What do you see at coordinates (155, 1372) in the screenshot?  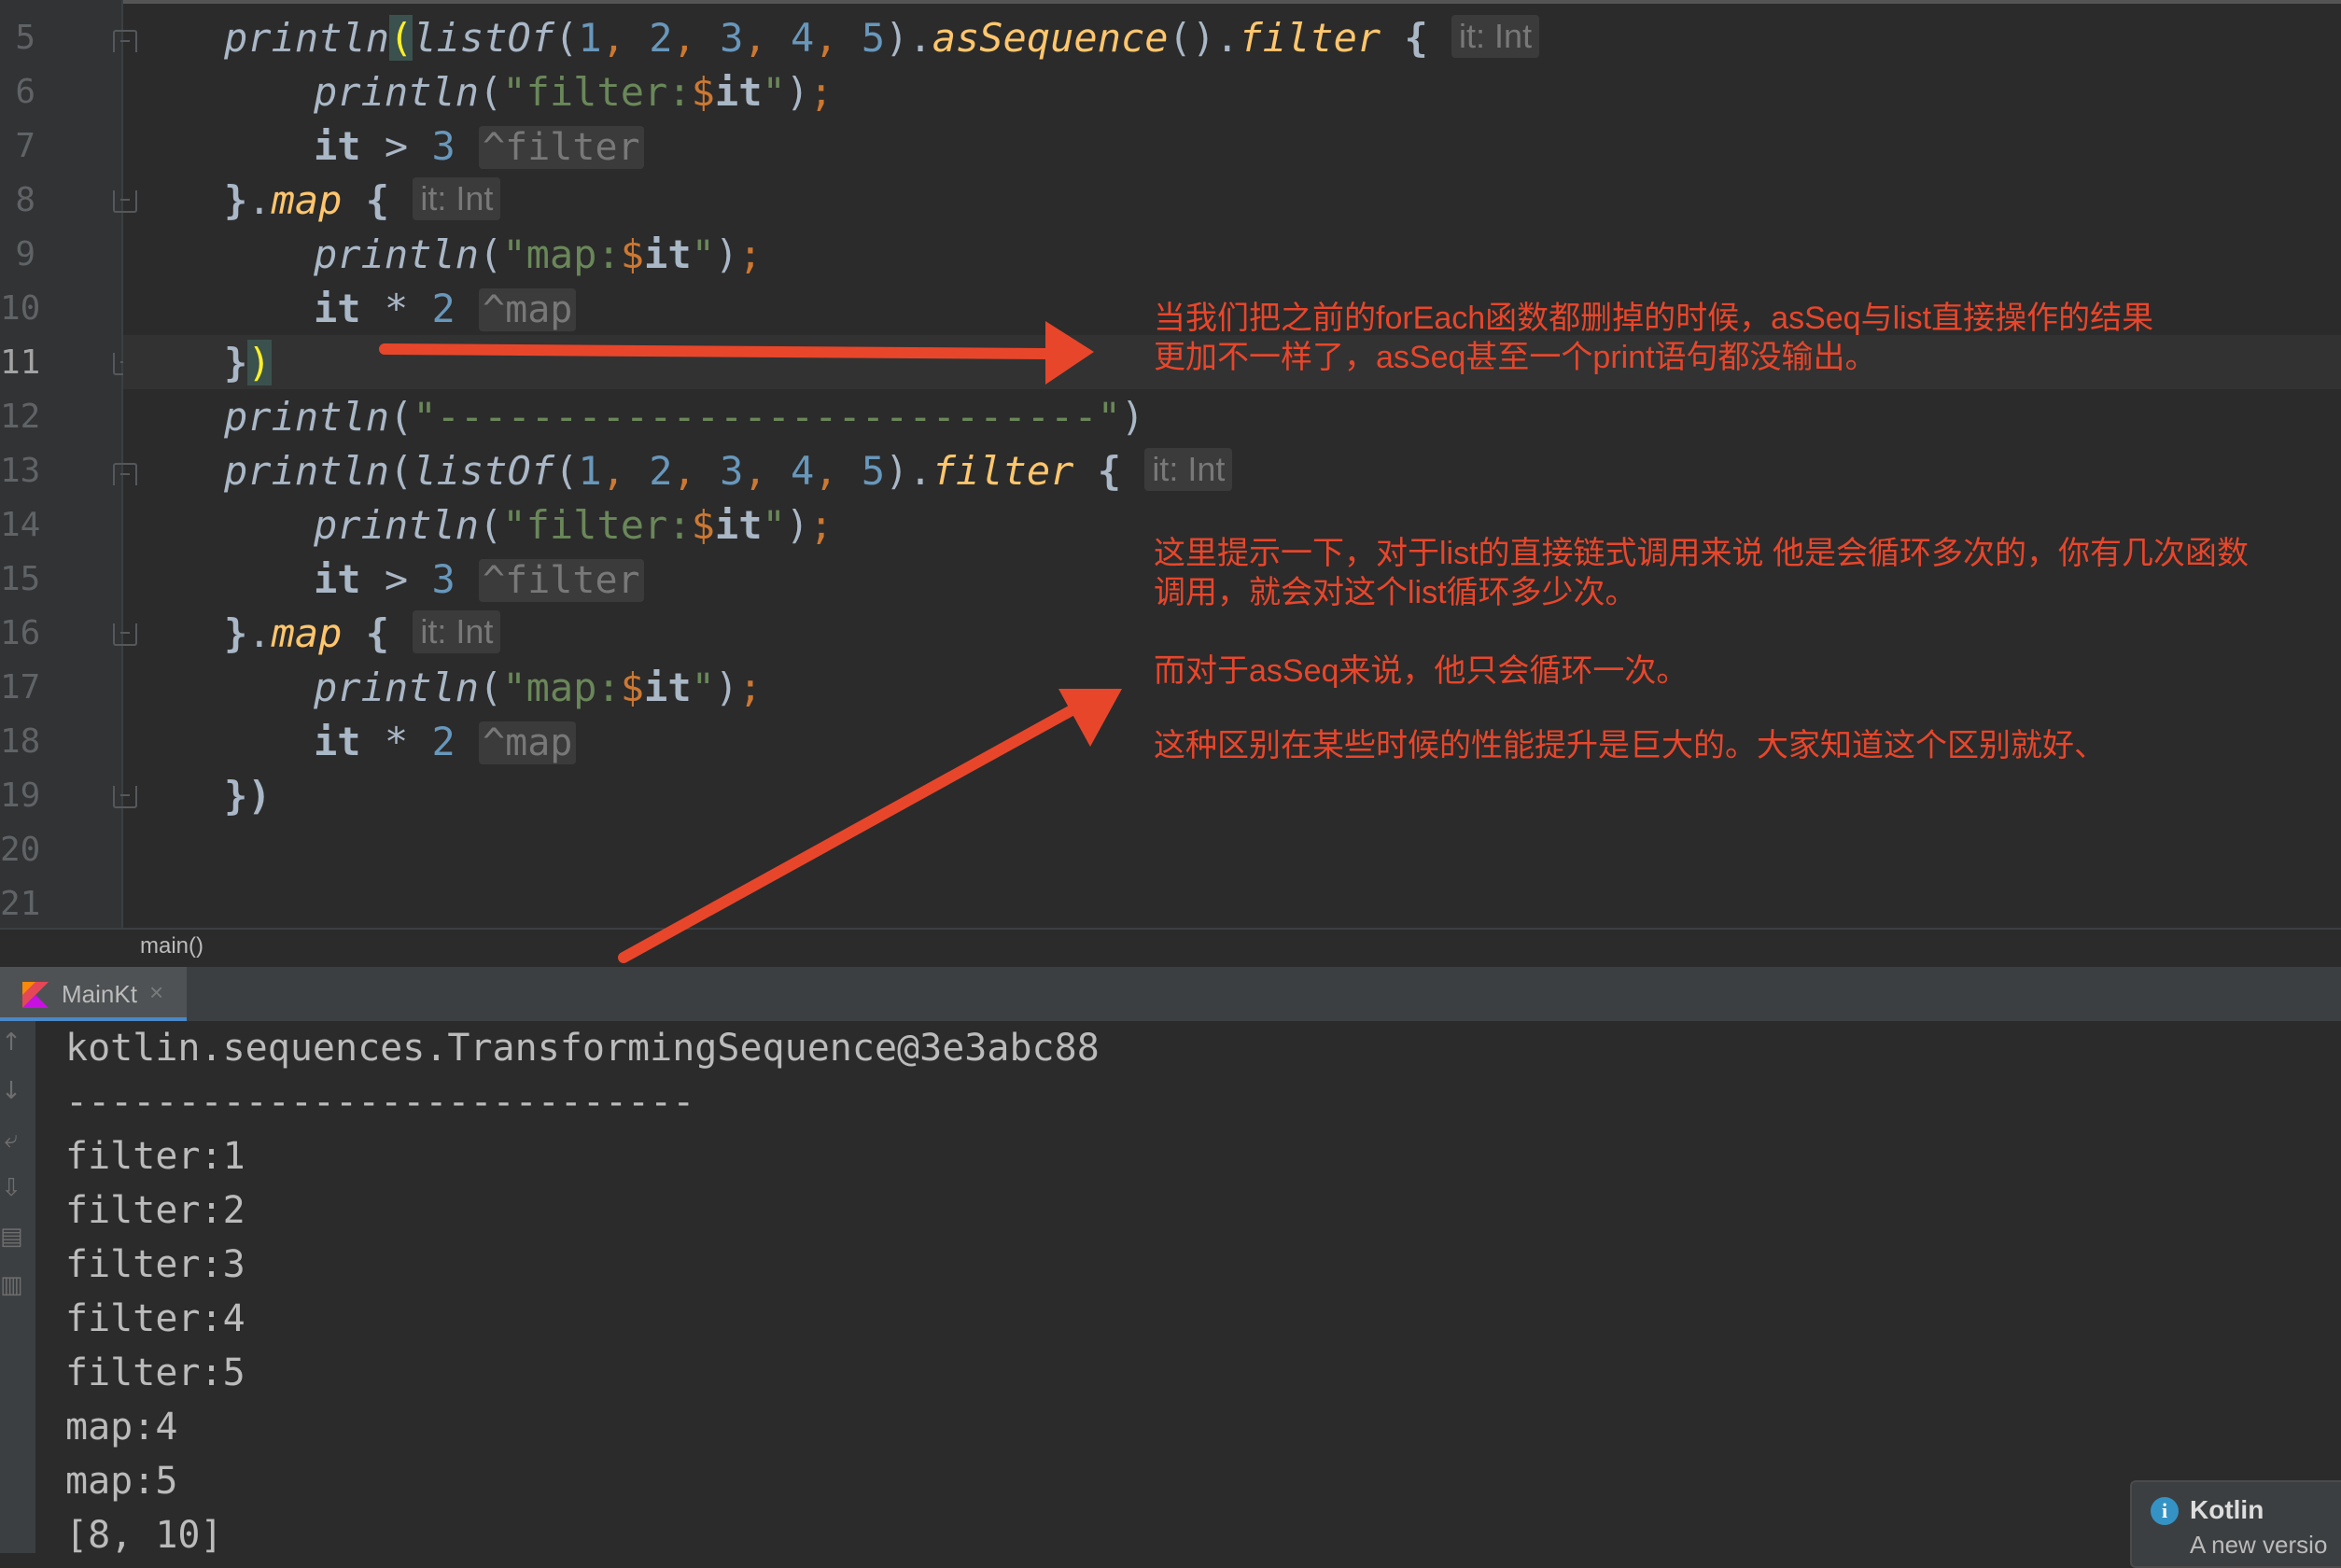 I see `console-line: filter:5` at bounding box center [155, 1372].